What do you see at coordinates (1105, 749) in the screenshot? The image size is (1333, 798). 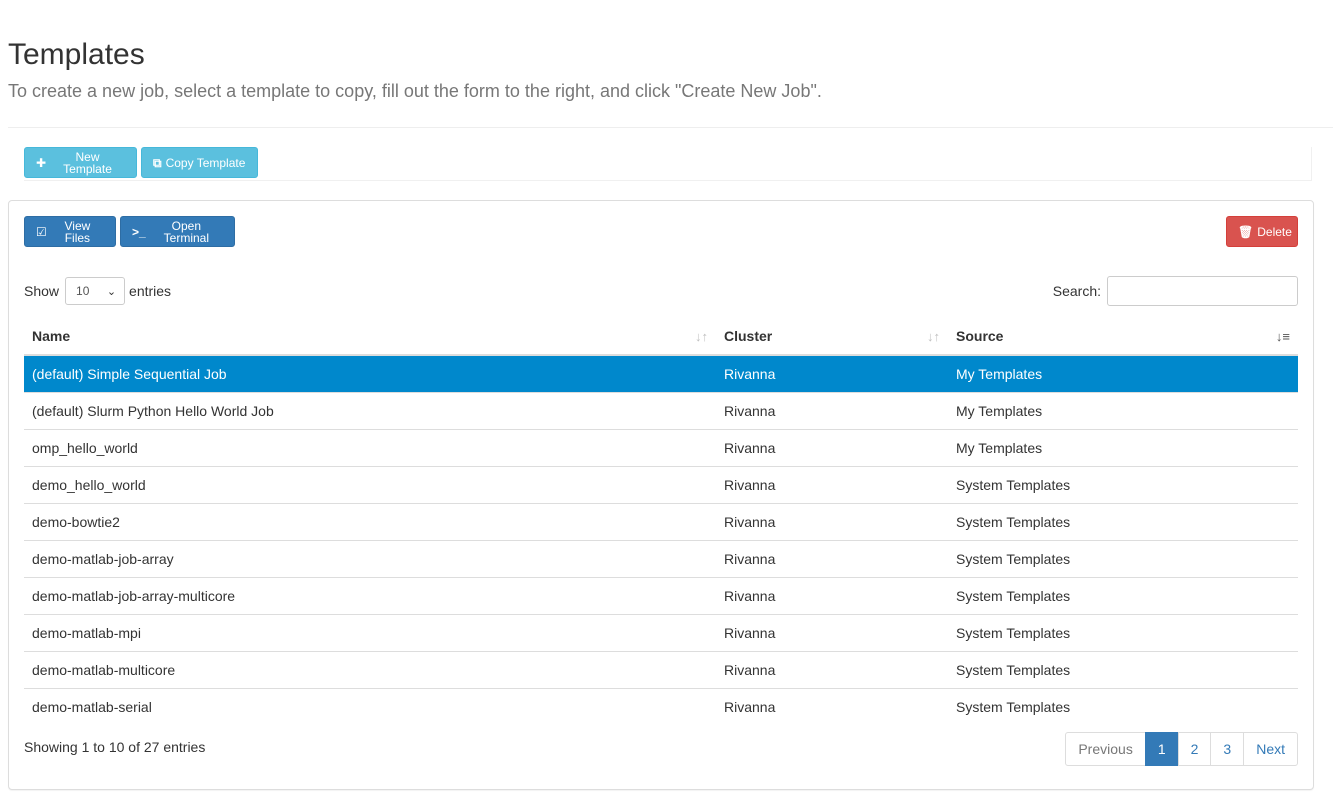 I see `pagination-previous: Previous` at bounding box center [1105, 749].